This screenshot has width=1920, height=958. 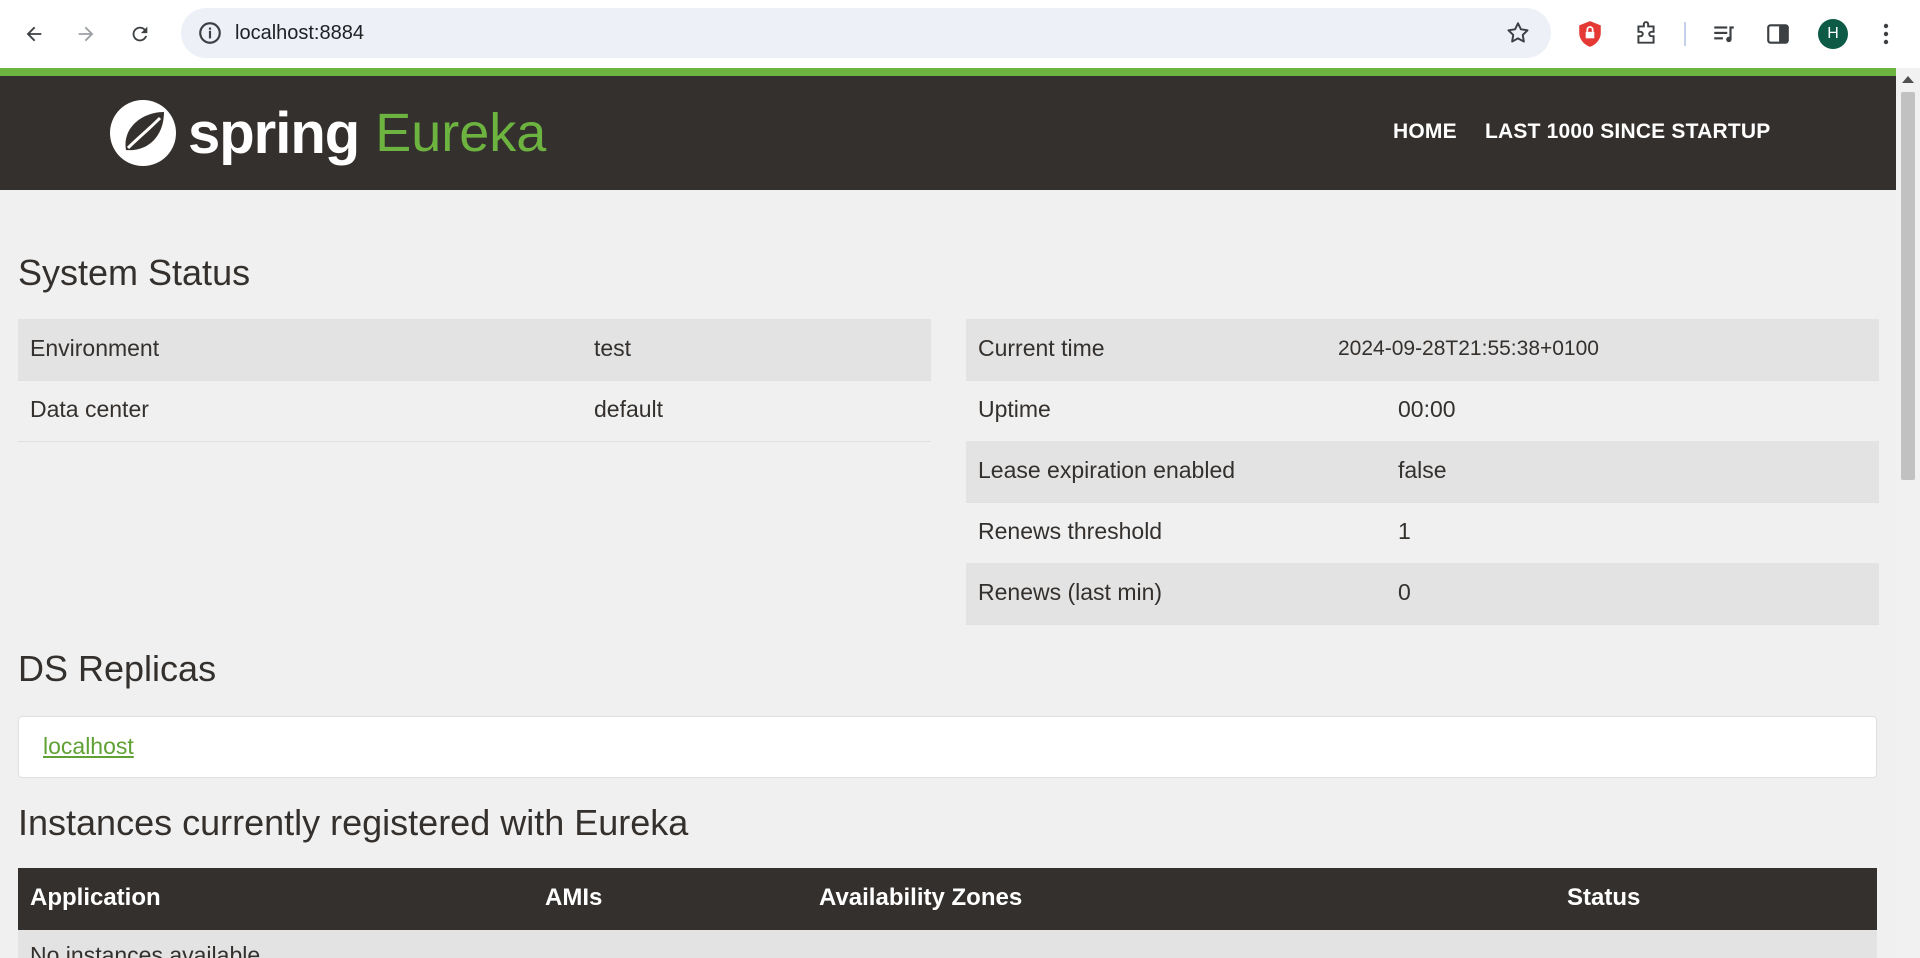 What do you see at coordinates (1518, 33) in the screenshot?
I see `bookmark-star-icon` at bounding box center [1518, 33].